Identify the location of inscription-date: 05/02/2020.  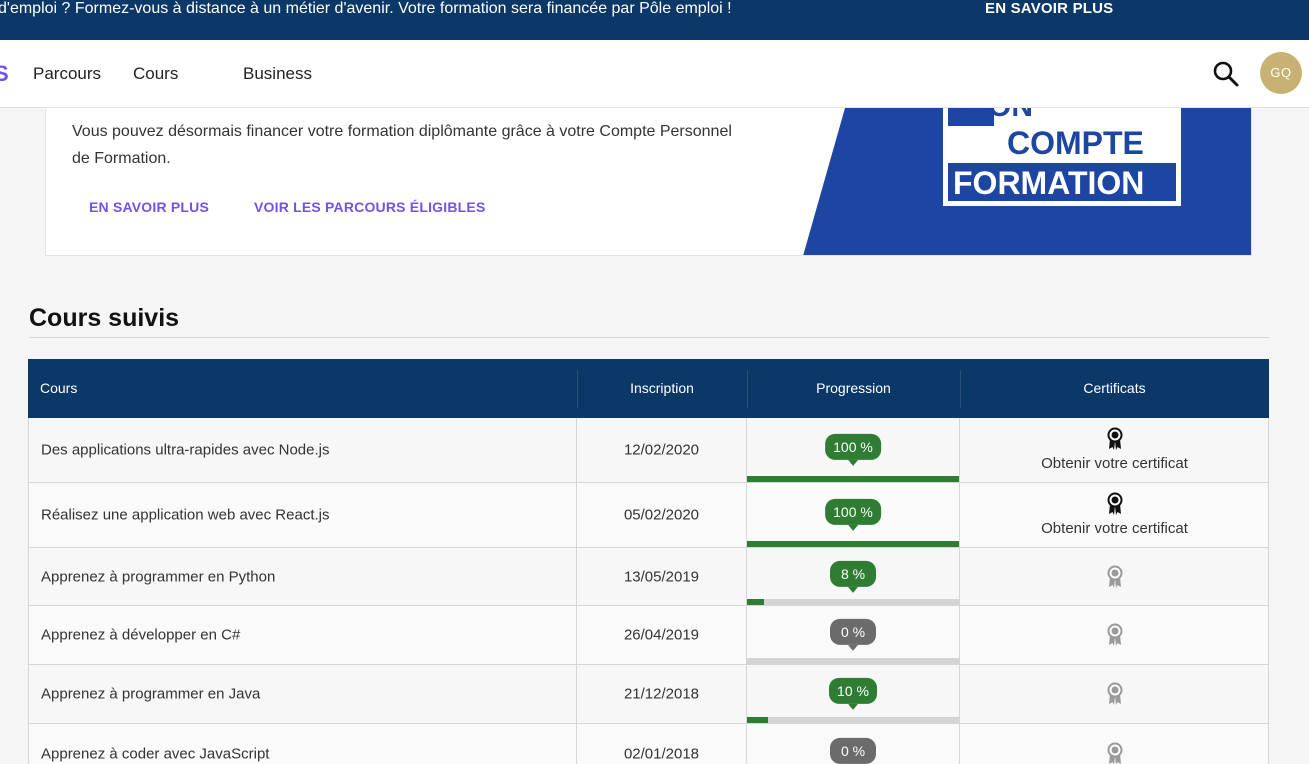
(661, 515).